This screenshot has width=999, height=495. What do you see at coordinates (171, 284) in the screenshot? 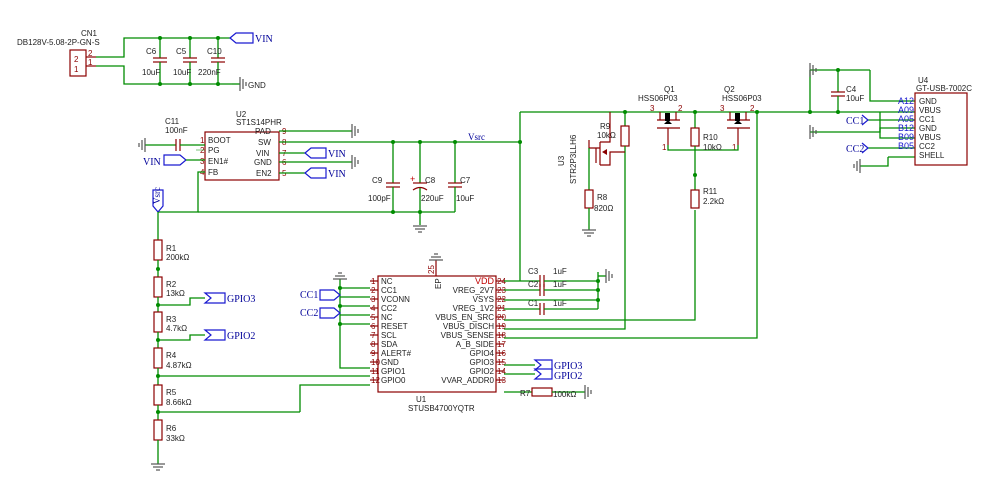
I see `r2-ref: R2` at bounding box center [171, 284].